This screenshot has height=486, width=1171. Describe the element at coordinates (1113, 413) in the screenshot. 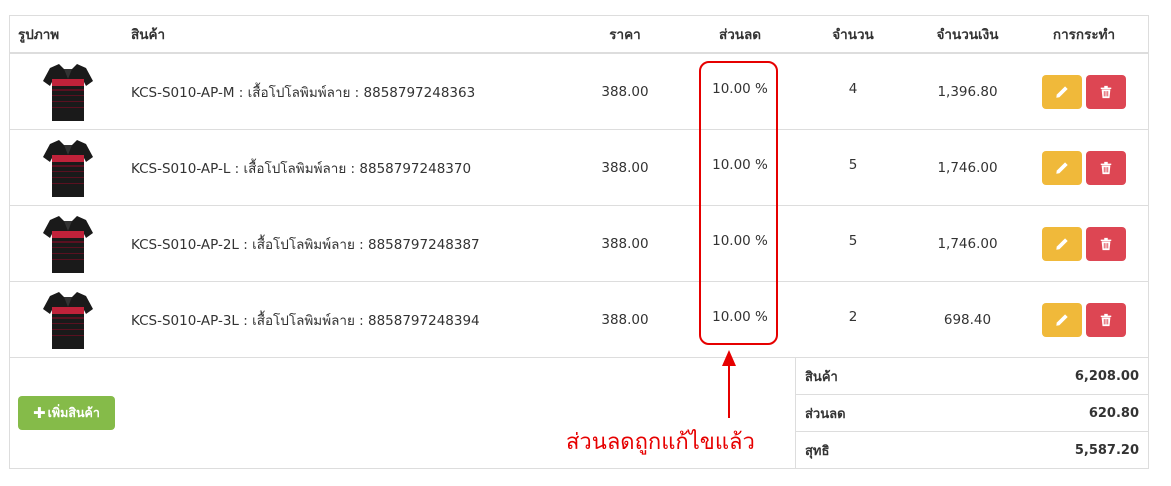

I see `summary-discount-value: 620.80` at that location.